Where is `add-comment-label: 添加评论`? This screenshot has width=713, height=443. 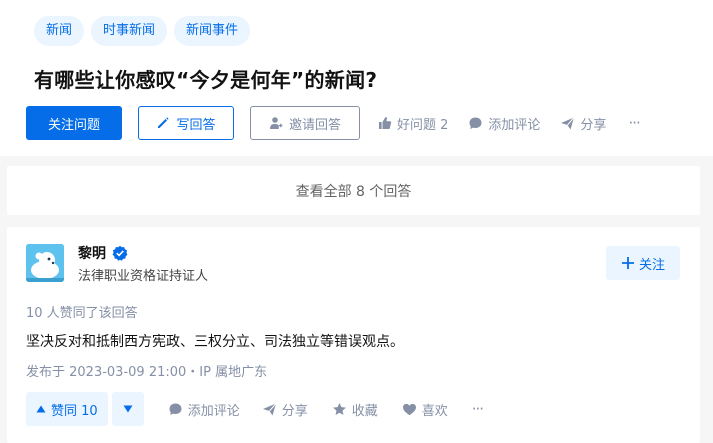
add-comment-label: 添加评论 is located at coordinates (514, 125).